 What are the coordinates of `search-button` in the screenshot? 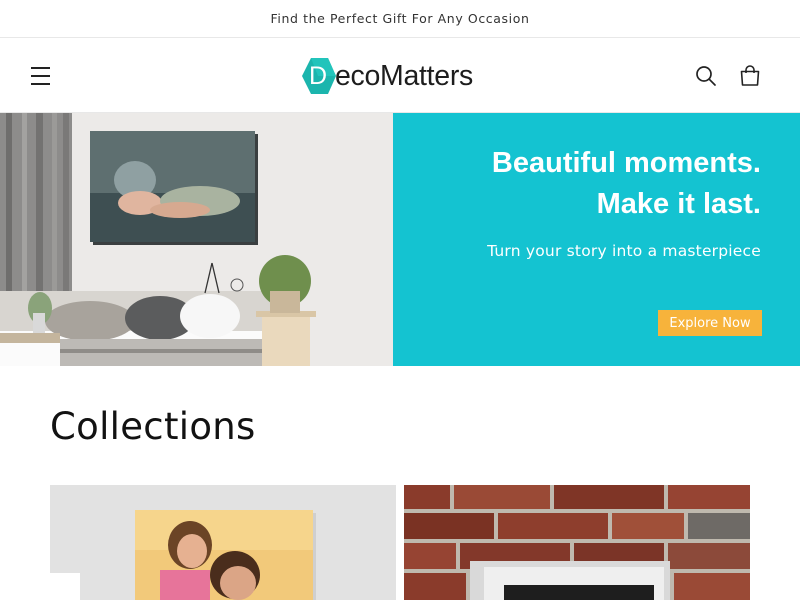 It's located at (706, 76).